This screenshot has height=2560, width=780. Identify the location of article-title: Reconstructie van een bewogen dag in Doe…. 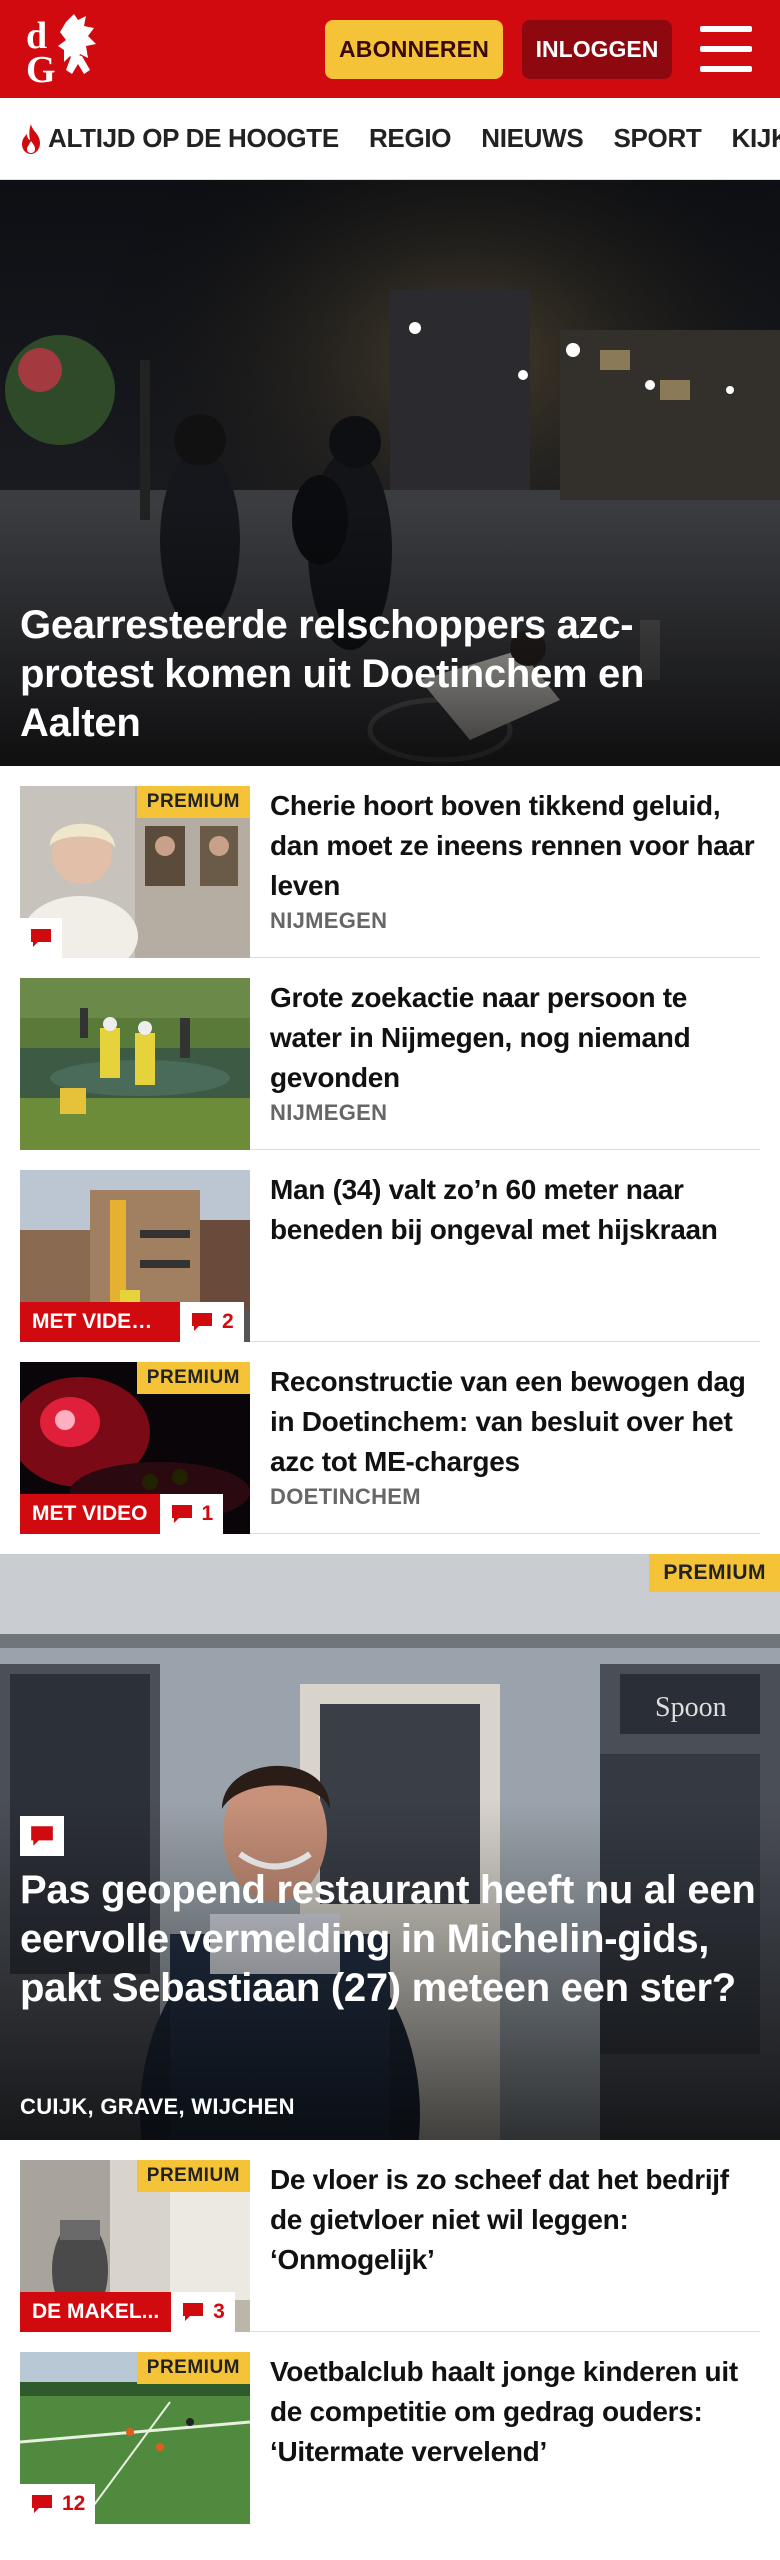
(515, 1422).